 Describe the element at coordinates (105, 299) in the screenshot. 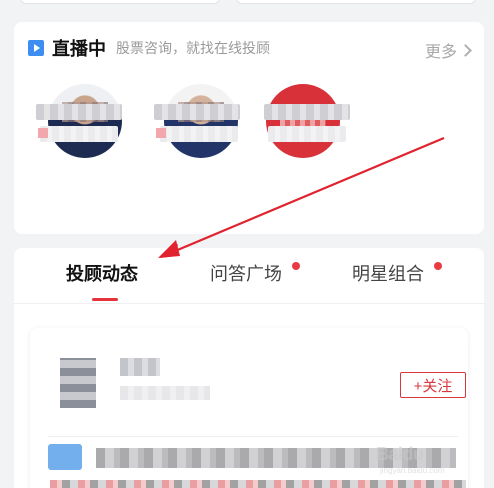

I see `active-tab-underline` at that location.